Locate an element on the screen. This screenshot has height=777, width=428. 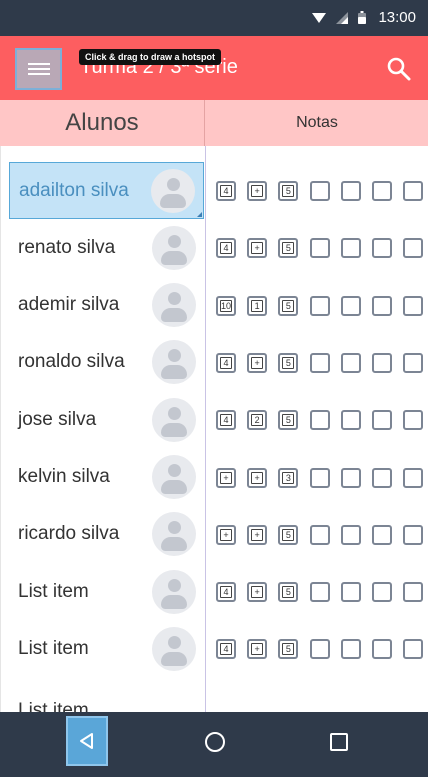
student-row: List item 4 +5 is located at coordinates (214, 649).